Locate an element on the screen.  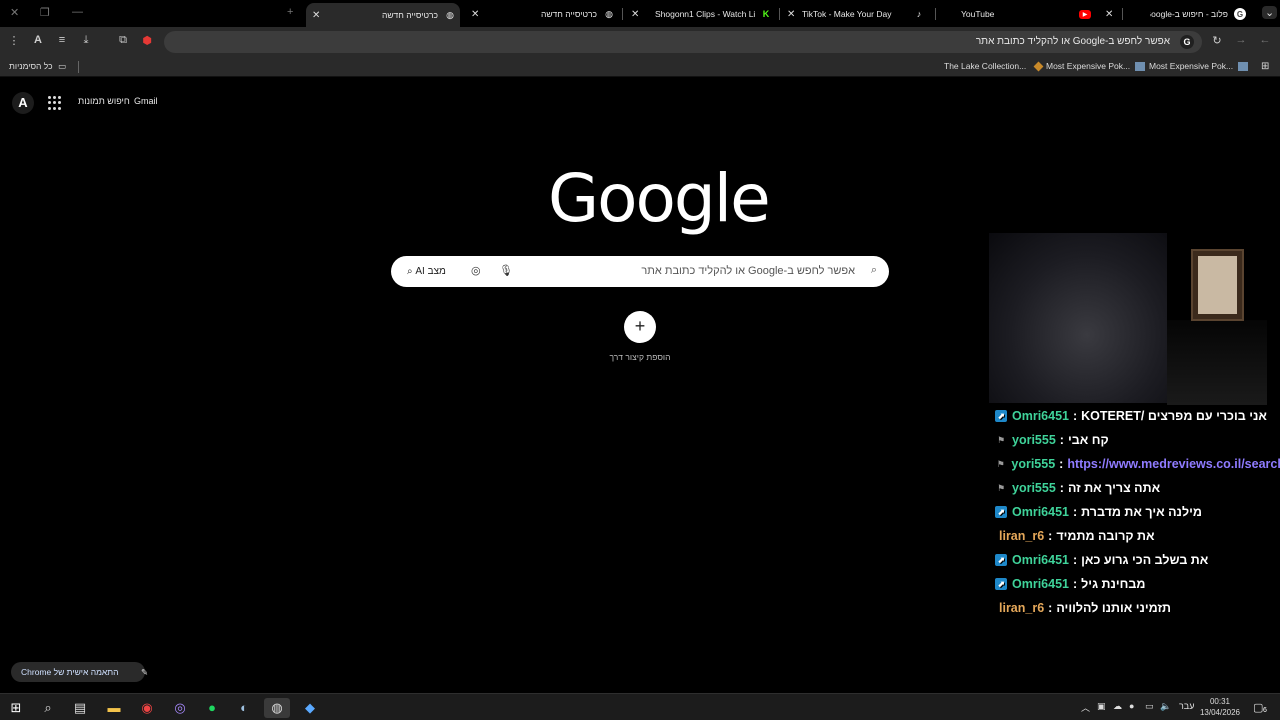
task-view-icon: ▤ is located at coordinates (80, 708).